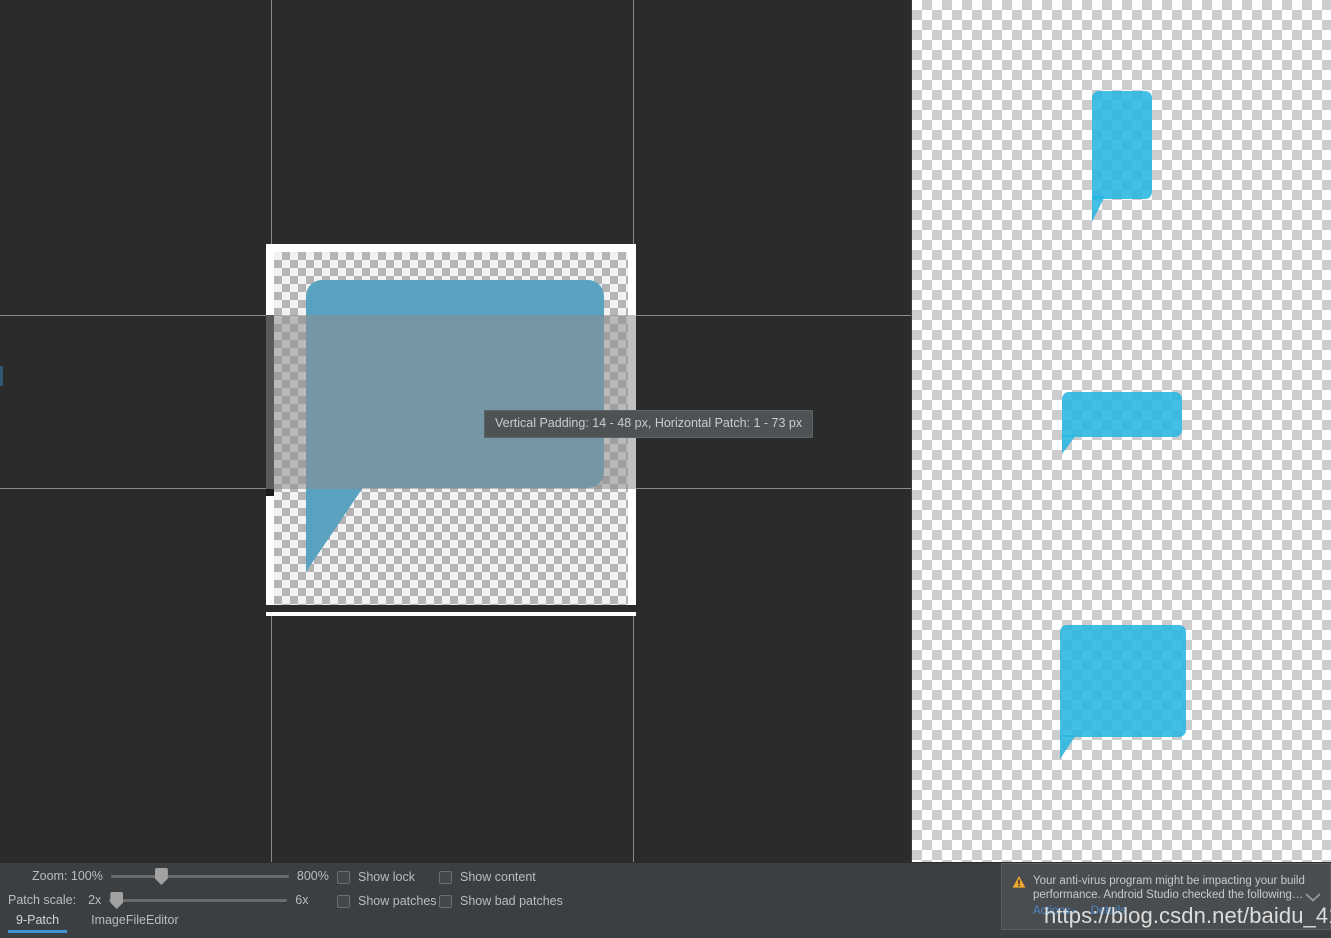  I want to click on patch-marker-left-tick, so click(270, 492).